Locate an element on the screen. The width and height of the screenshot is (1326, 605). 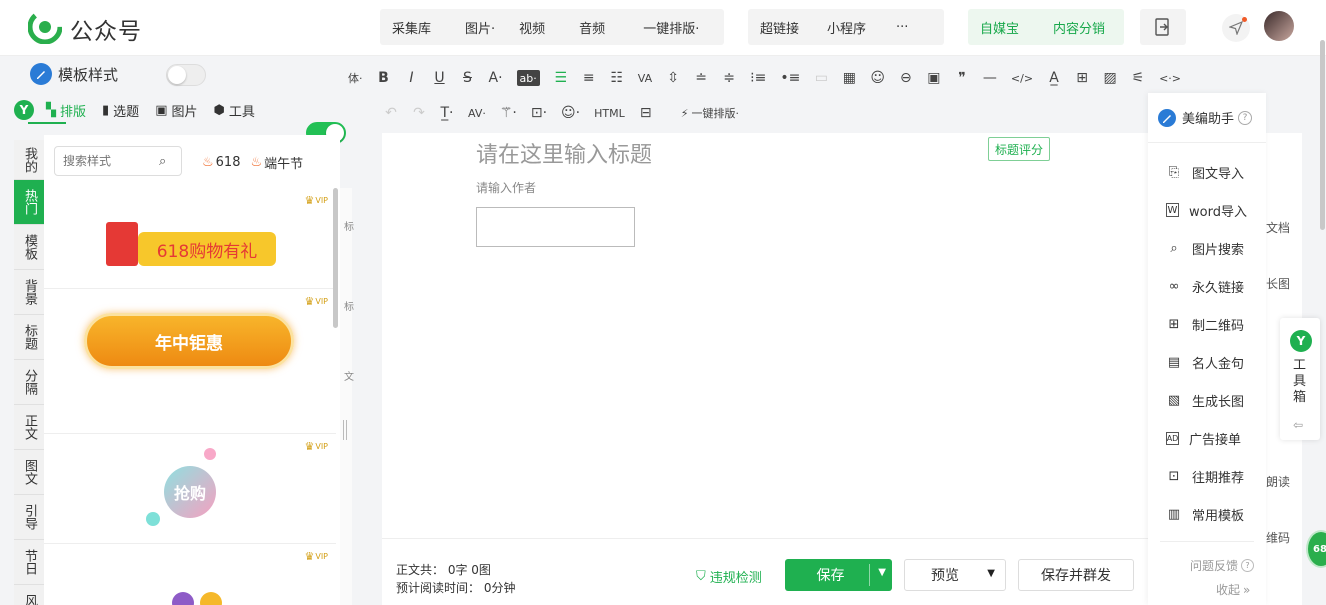
letter-spacing-icon: VA is located at coordinates (645, 78).